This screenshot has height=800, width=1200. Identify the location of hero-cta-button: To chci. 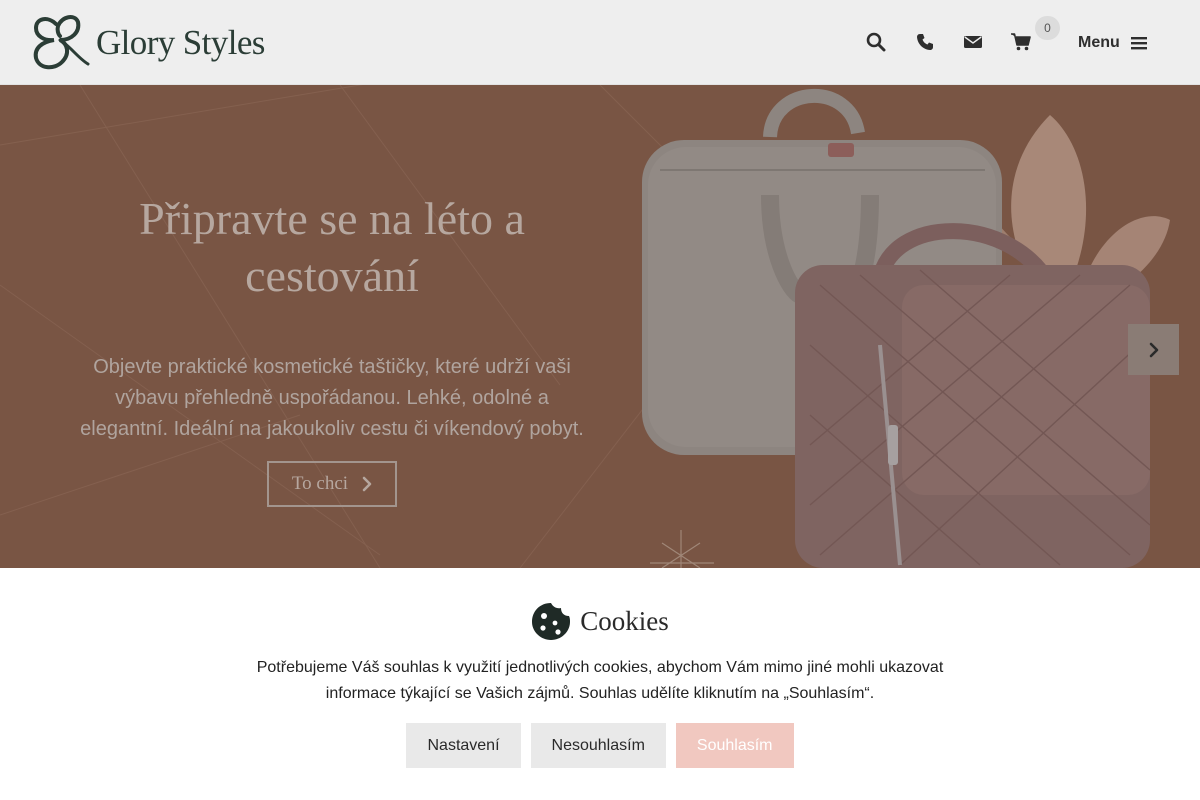
(332, 484).